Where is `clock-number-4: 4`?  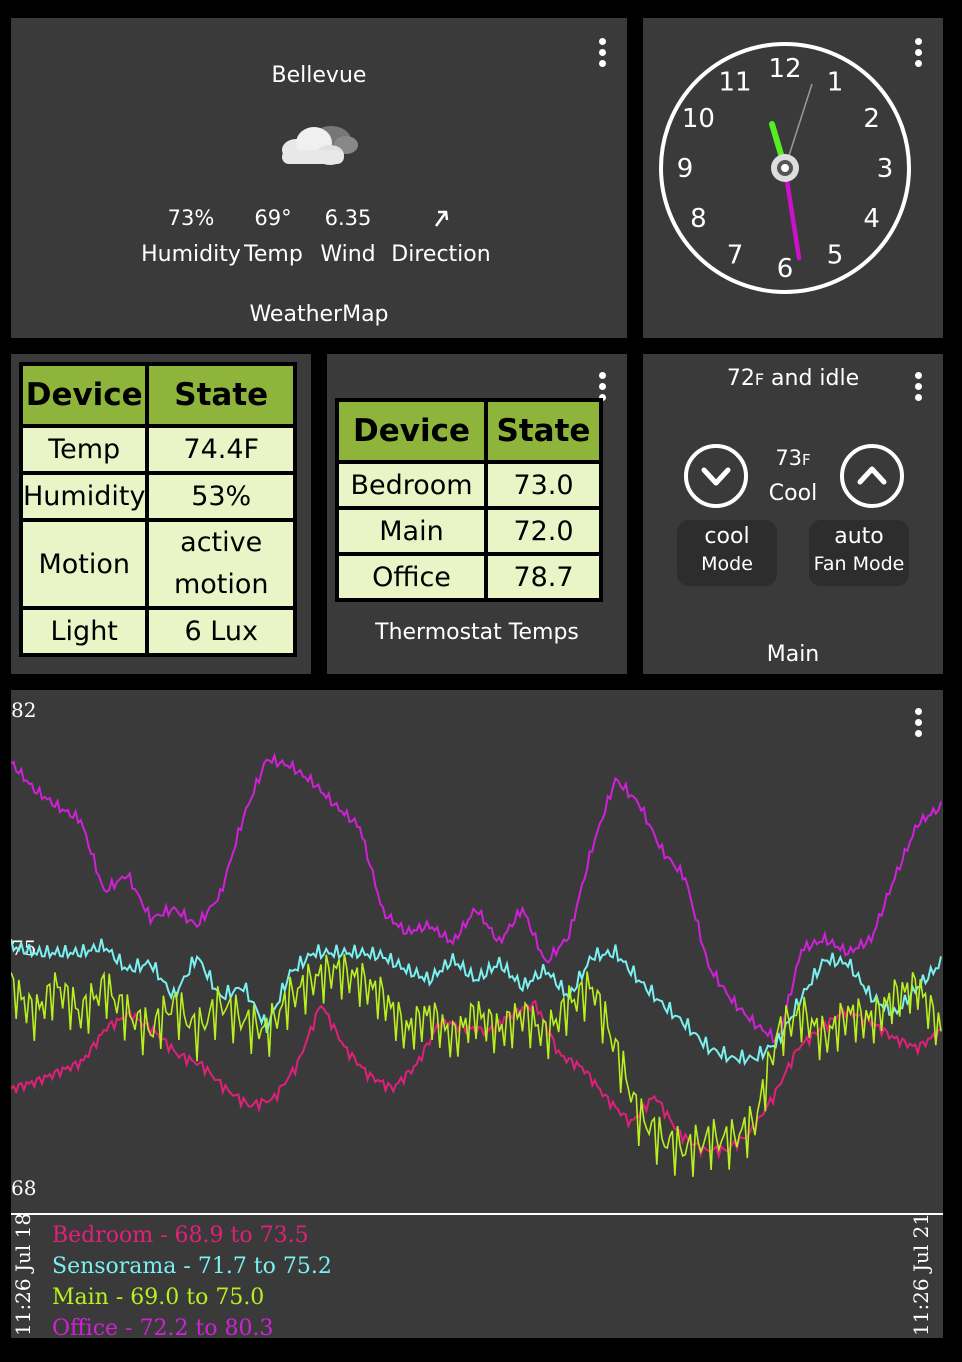
clock-number-4: 4 is located at coordinates (871, 219).